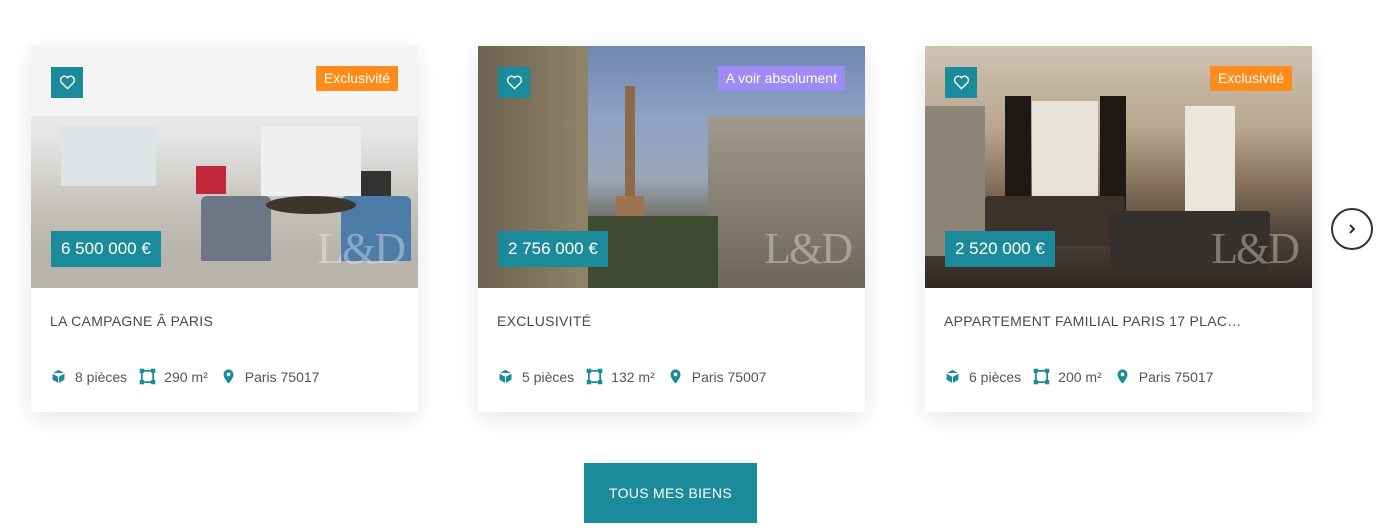 The image size is (1380, 532). I want to click on rooms-count: 5 pièces, so click(548, 376).